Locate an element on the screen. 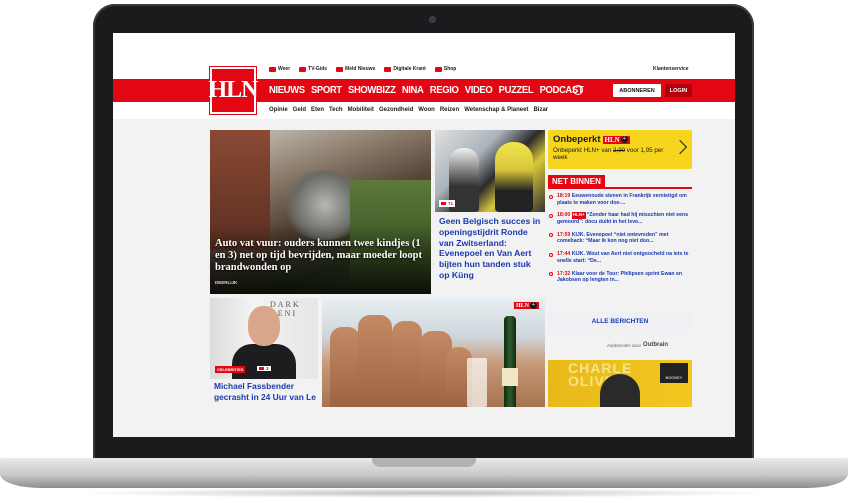 This screenshot has height=503, width=848. nav-nieuws: NIEUWS is located at coordinates (287, 90).